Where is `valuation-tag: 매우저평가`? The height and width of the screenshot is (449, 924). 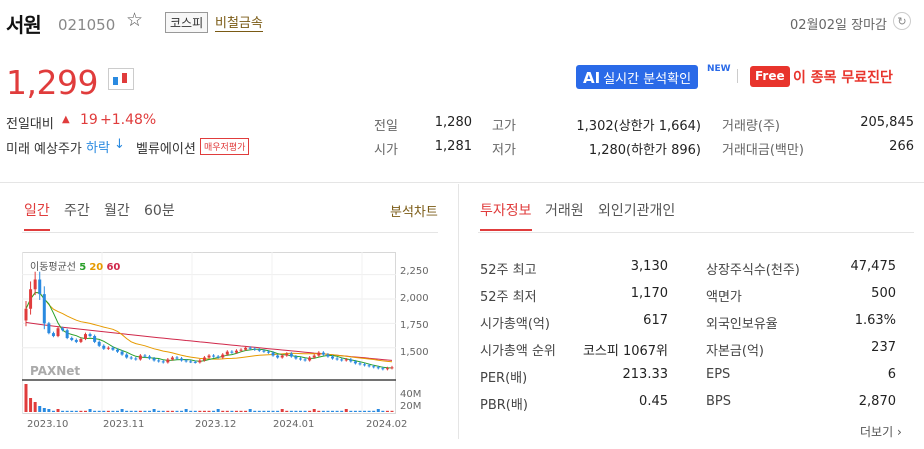
valuation-tag: 매우저평가 is located at coordinates (225, 146).